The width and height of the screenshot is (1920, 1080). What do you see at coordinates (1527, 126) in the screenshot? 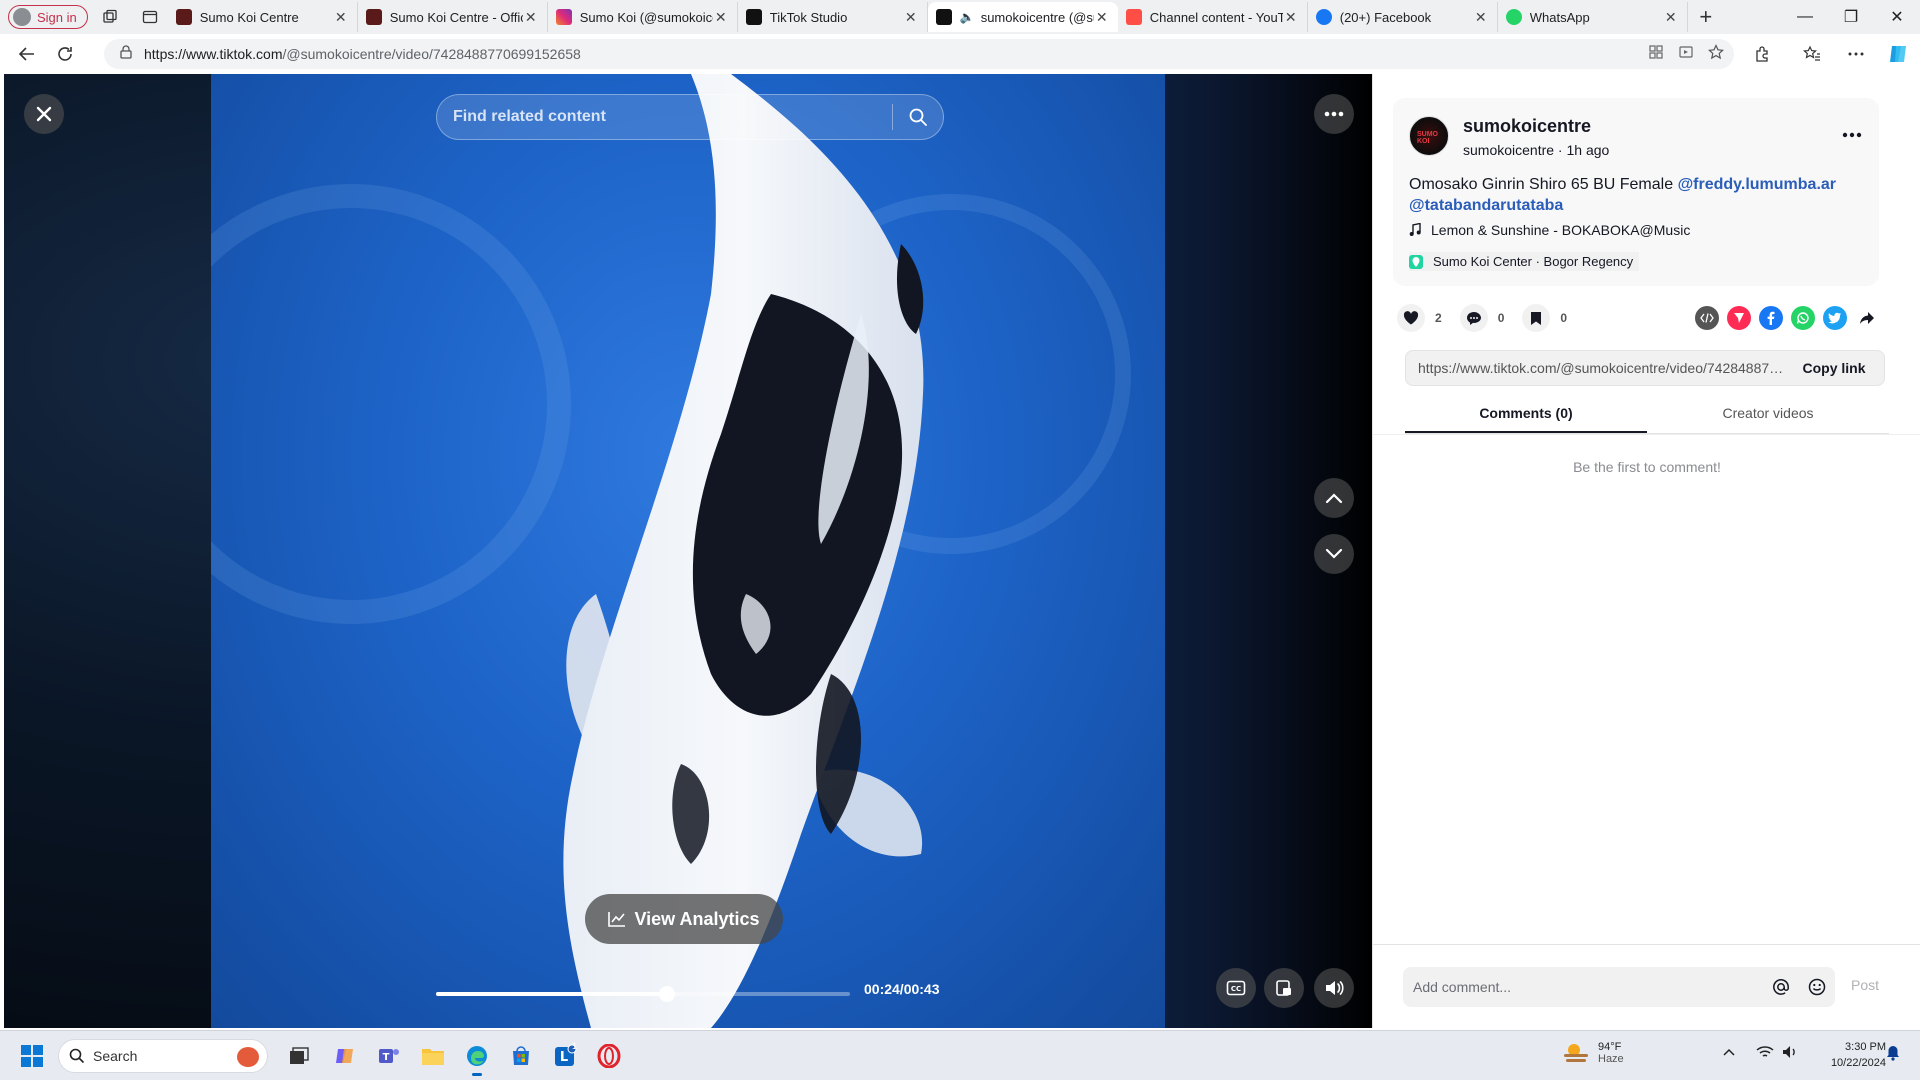
I see `author-name: sumokoicentre` at bounding box center [1527, 126].